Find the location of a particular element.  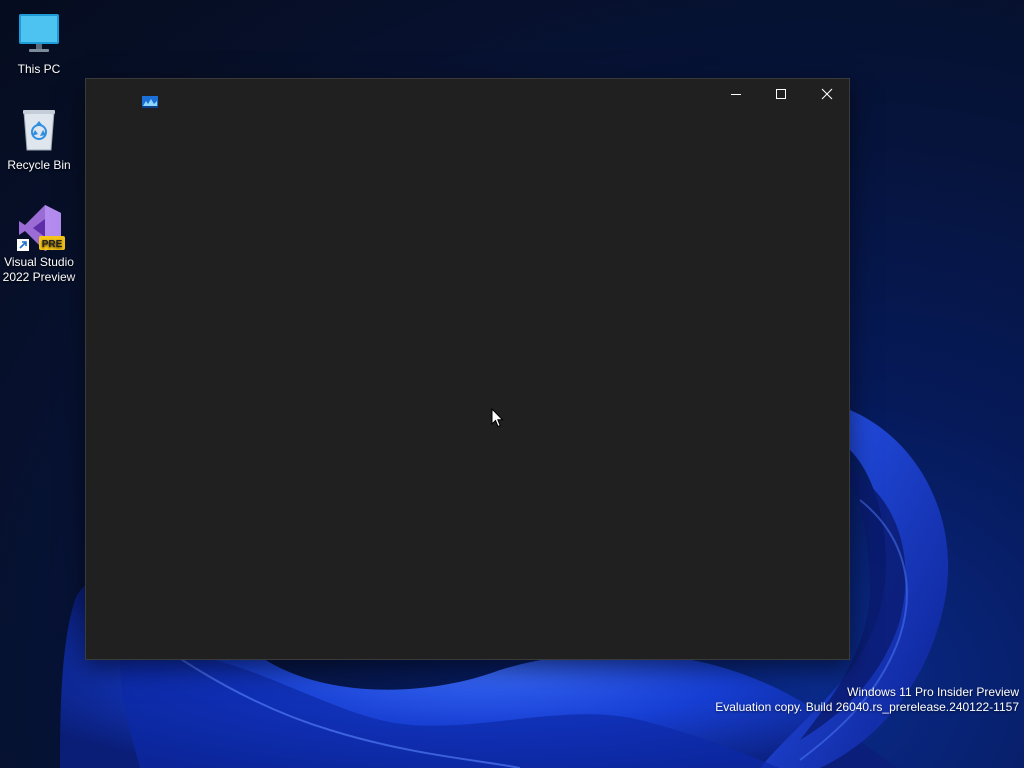

minimize-icon is located at coordinates (736, 94).